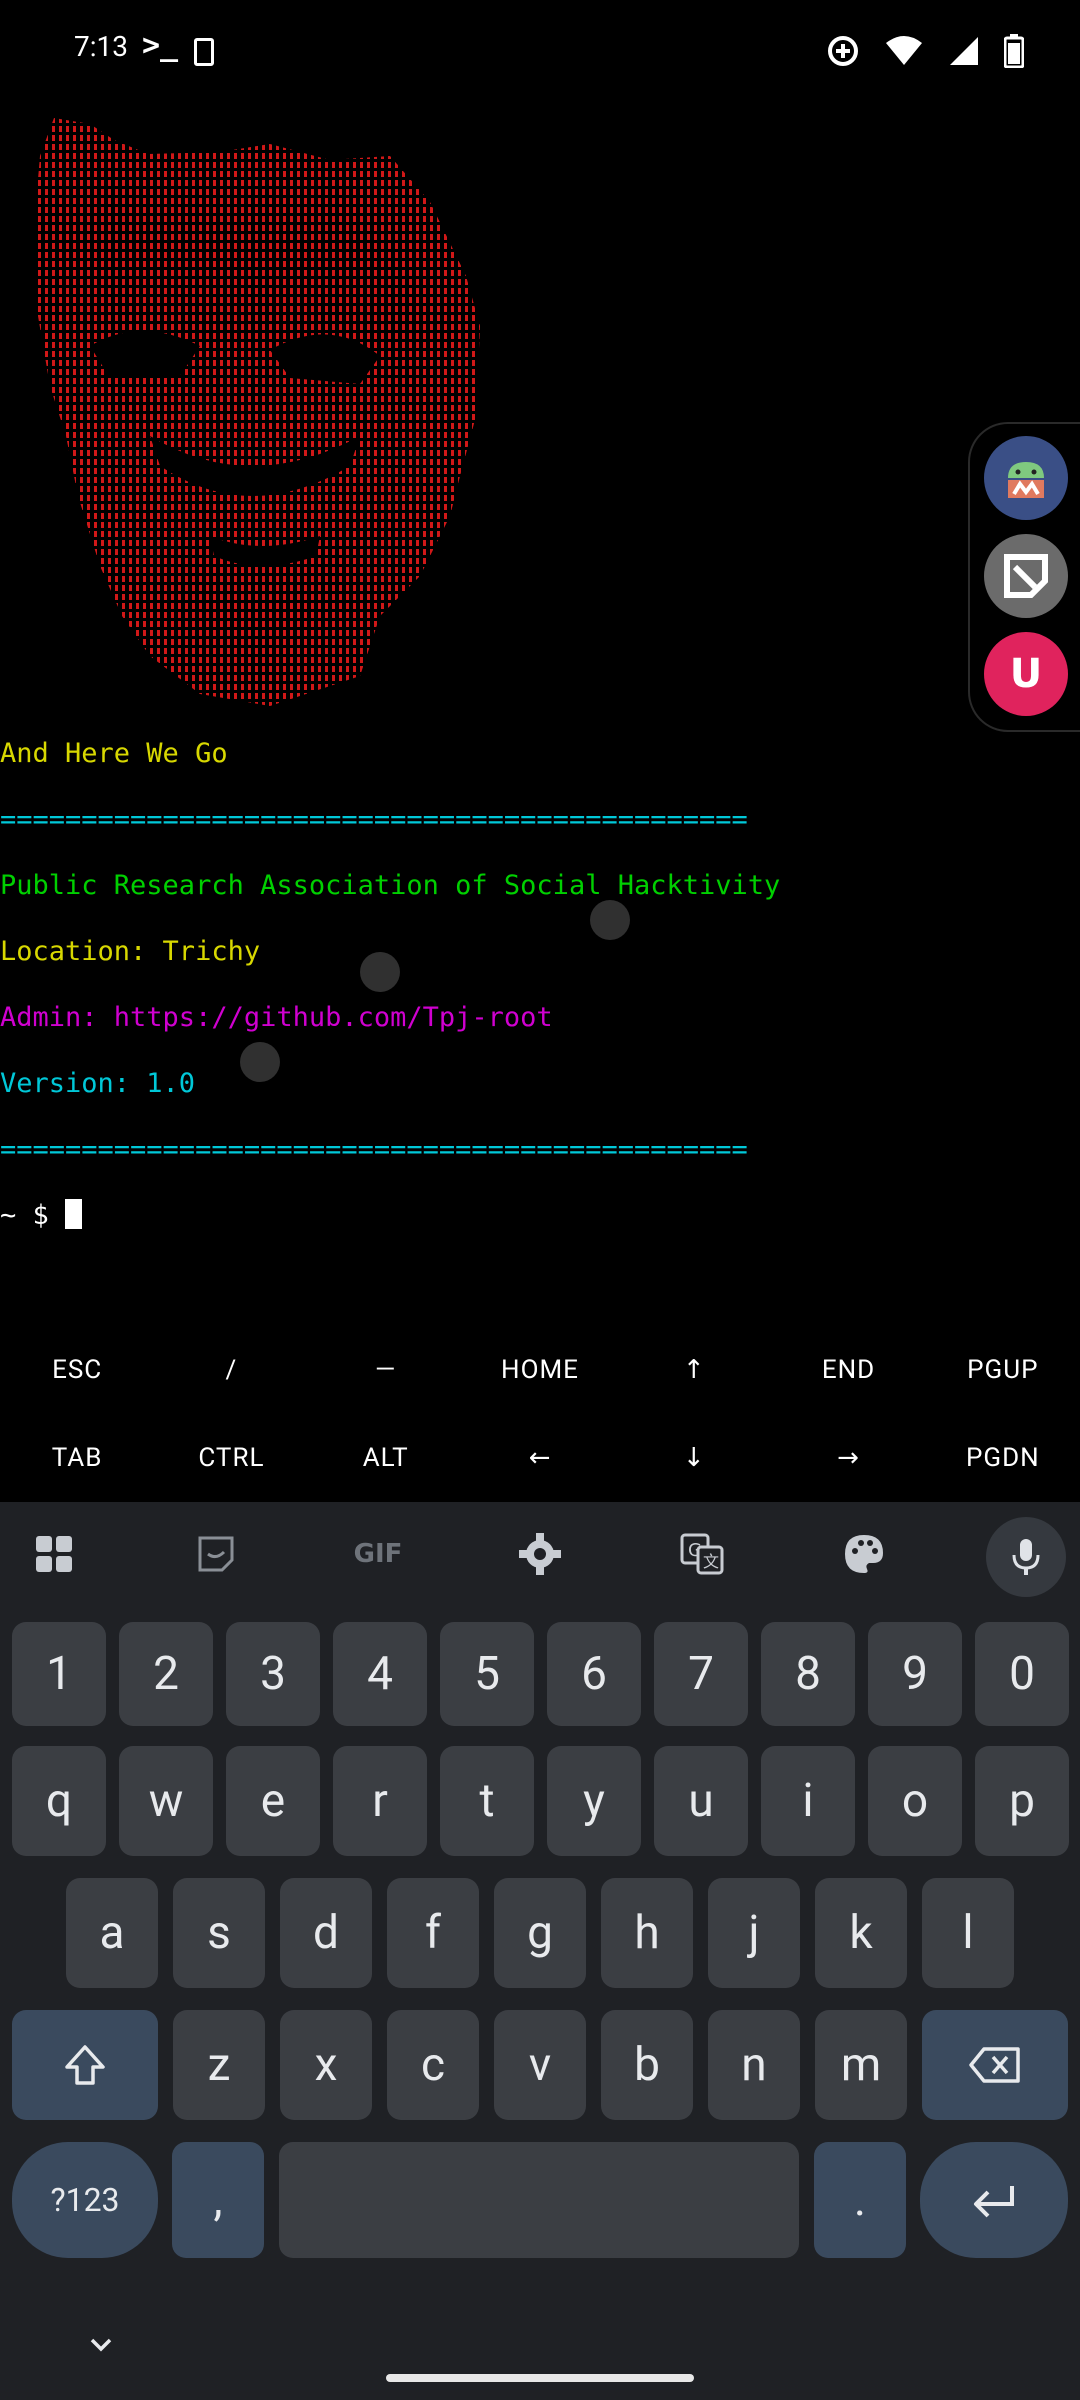 The image size is (1080, 2400). I want to click on key-r: r, so click(380, 1801).